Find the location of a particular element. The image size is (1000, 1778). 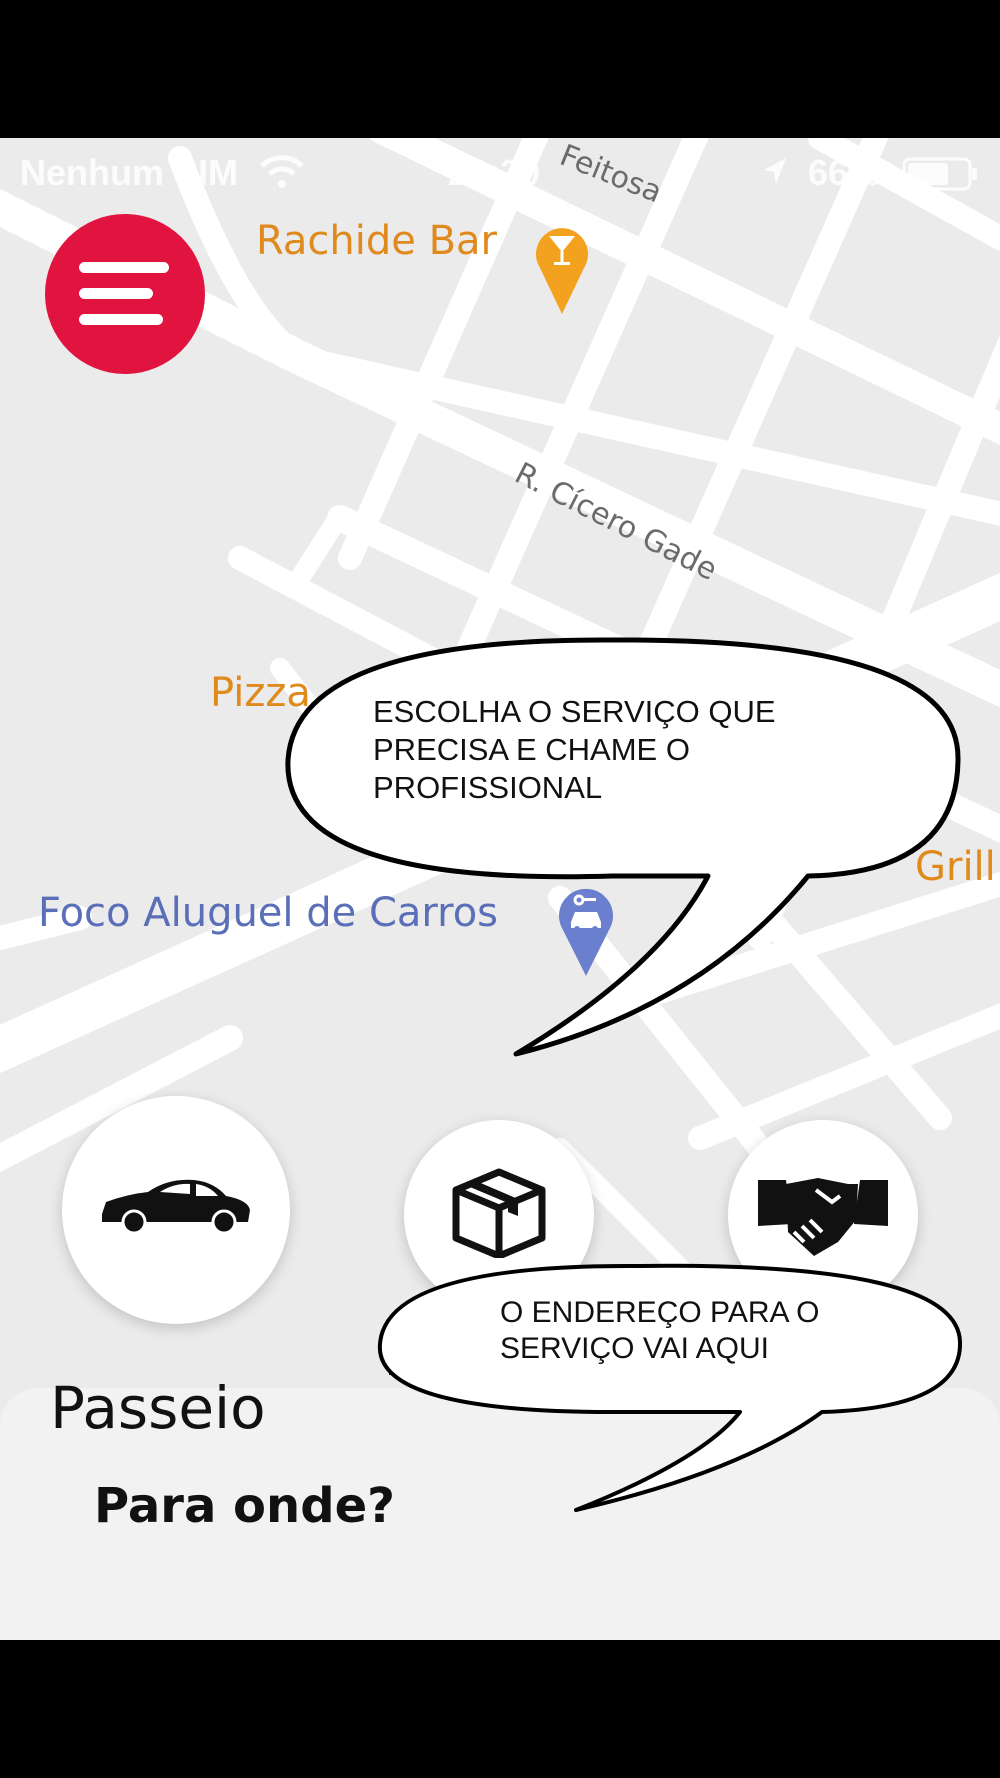

clock: 22:20 is located at coordinates (494, 172).